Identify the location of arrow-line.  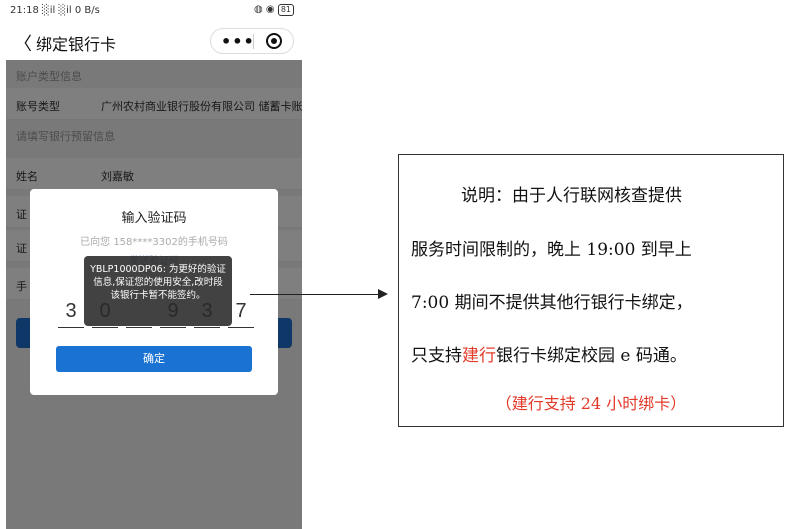
(317, 294).